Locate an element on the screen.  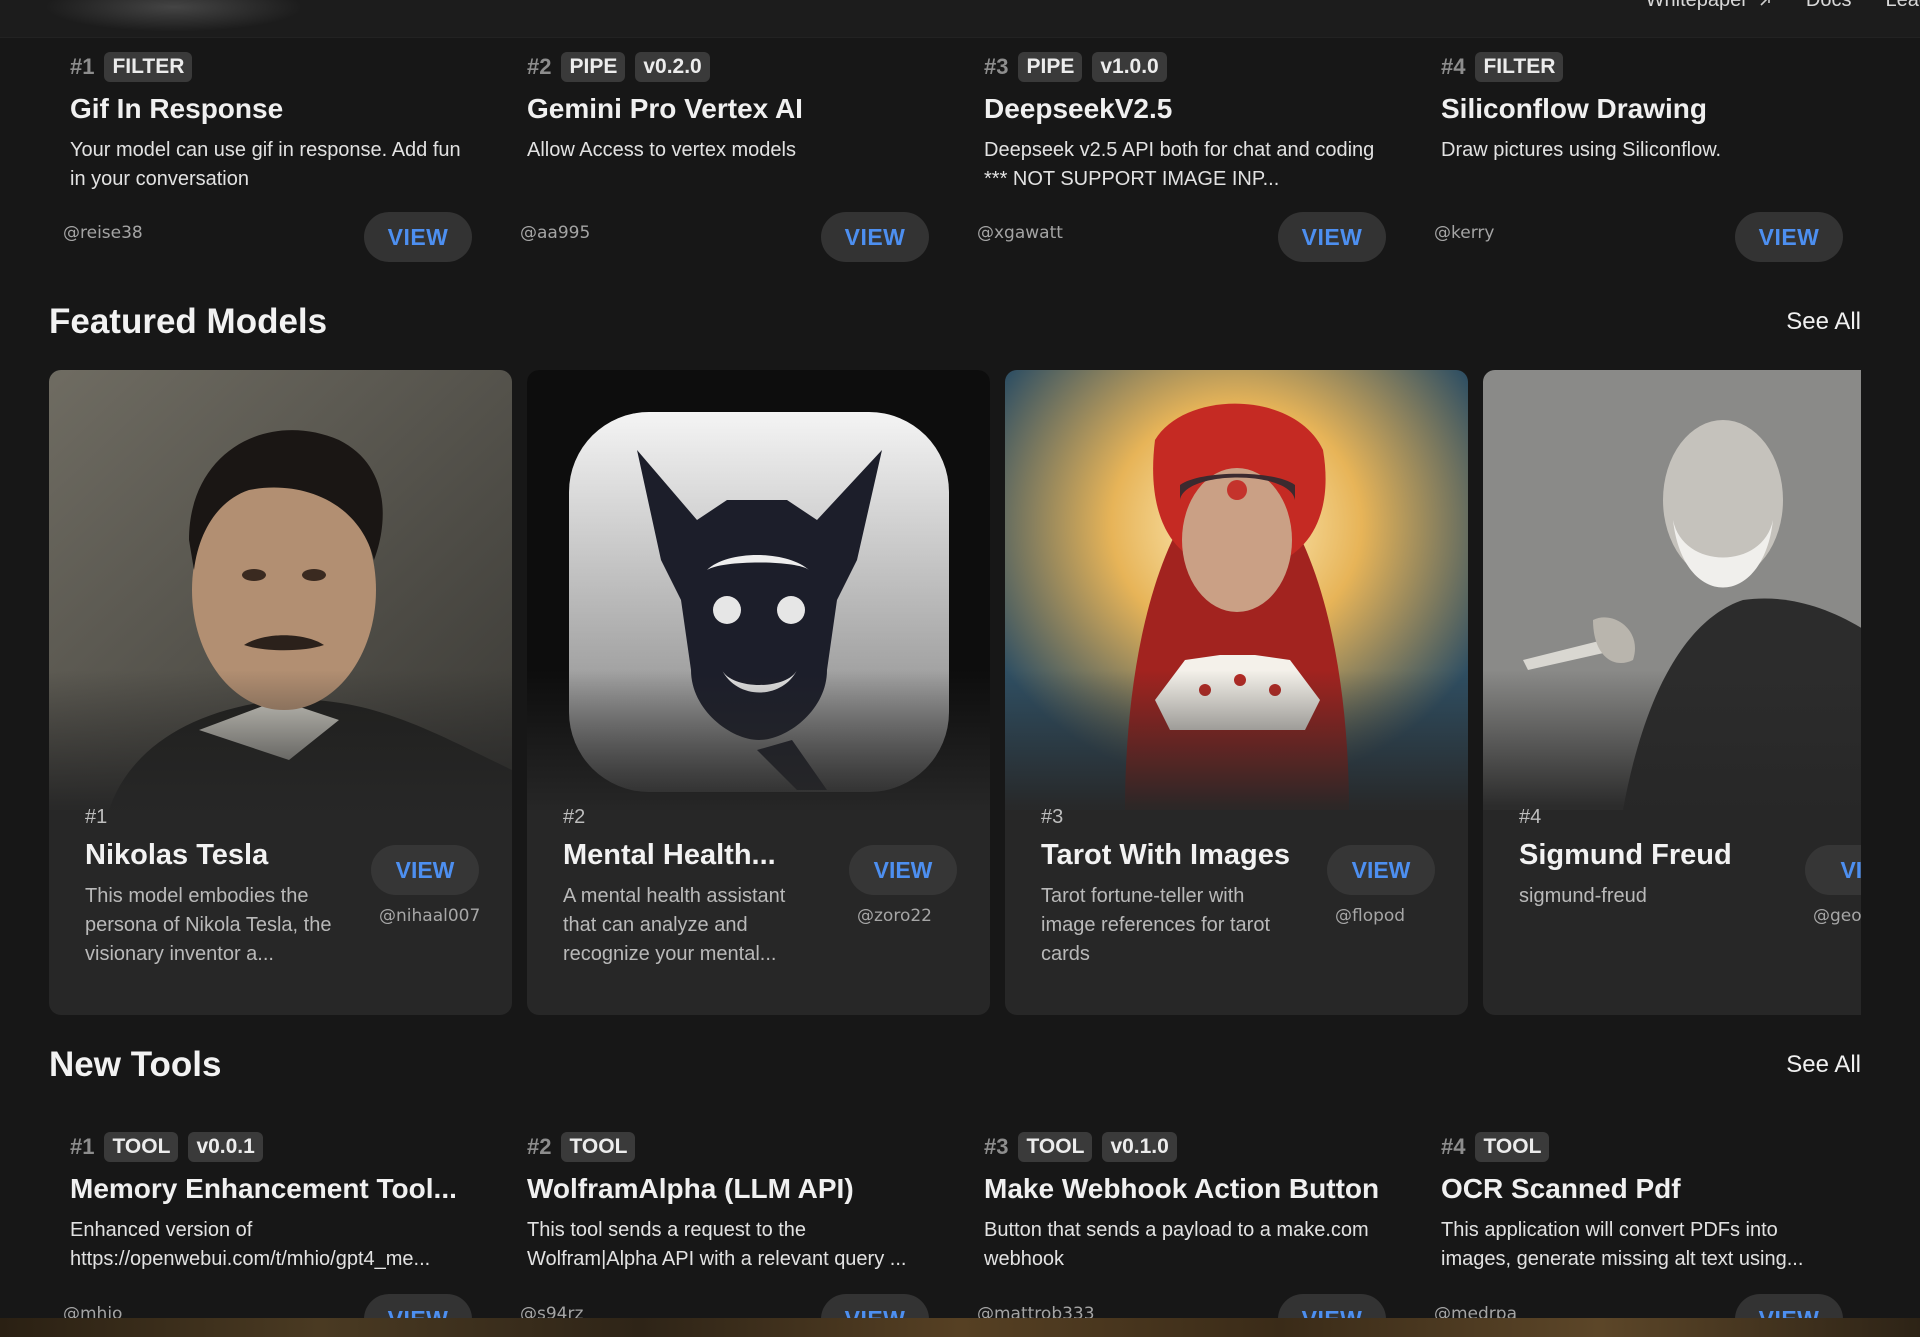
footer-background is located at coordinates (960, 1327).